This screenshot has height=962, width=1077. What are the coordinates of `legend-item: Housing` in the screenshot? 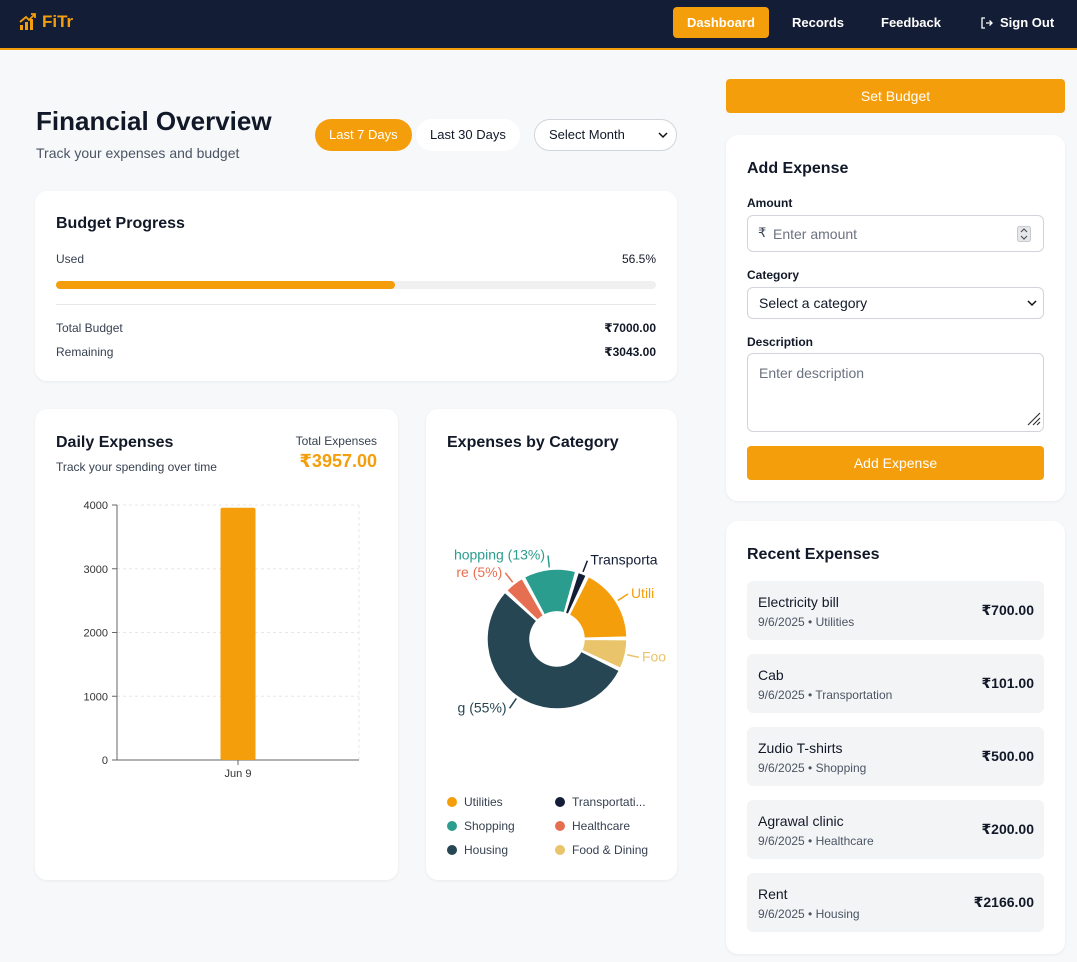 It's located at (477, 850).